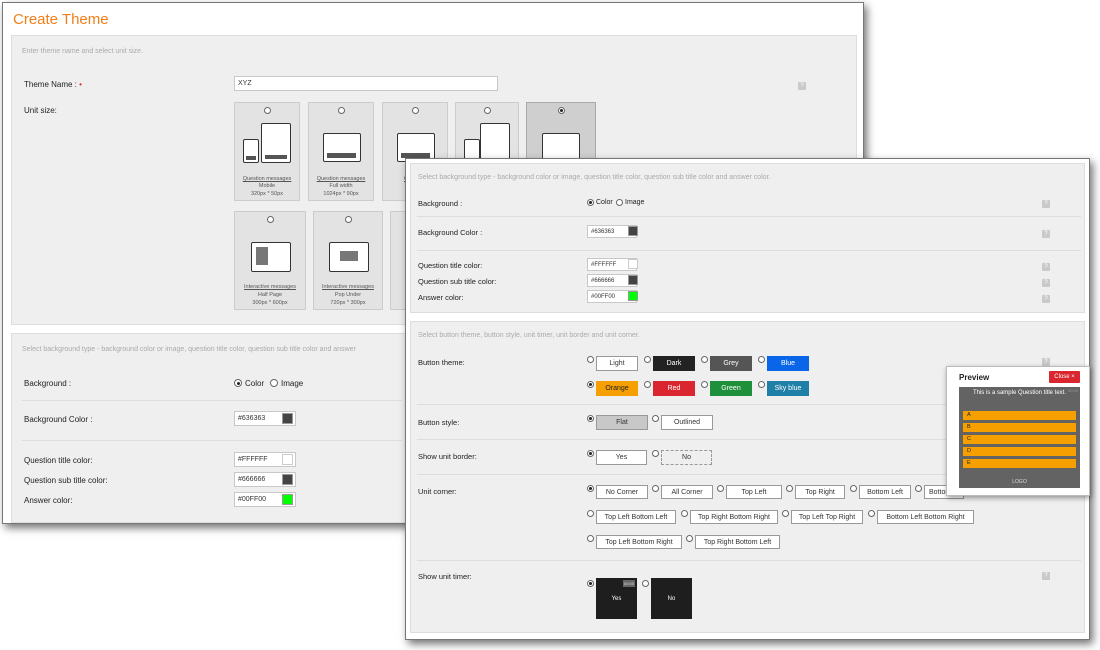 The height and width of the screenshot is (650, 1100). What do you see at coordinates (647, 384) in the screenshot?
I see `theme-red-radio` at bounding box center [647, 384].